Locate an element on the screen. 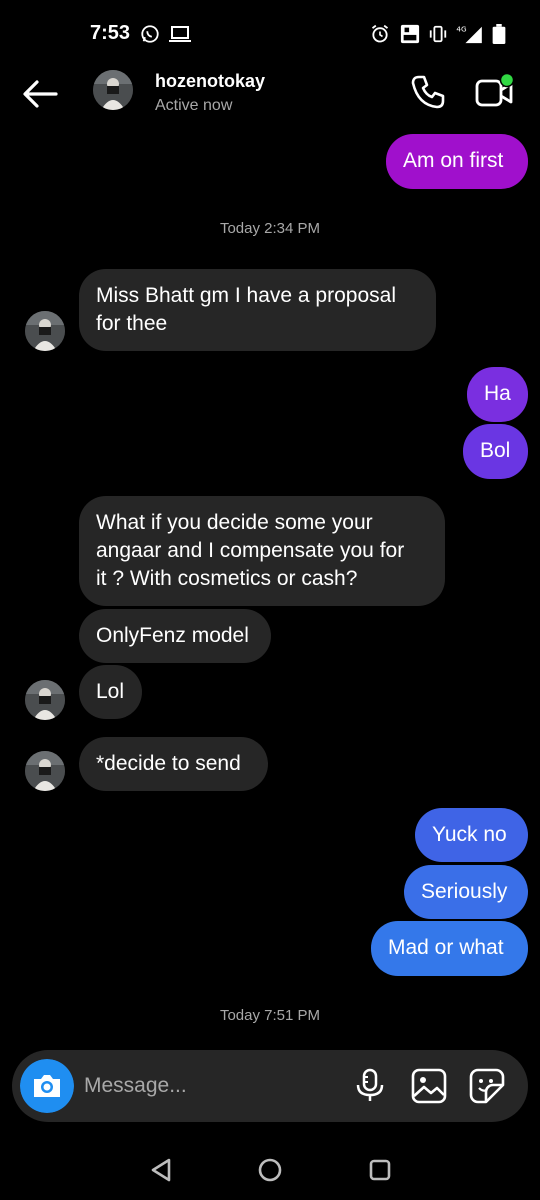 This screenshot has width=540, height=1200. message-input is located at coordinates (214, 1086).